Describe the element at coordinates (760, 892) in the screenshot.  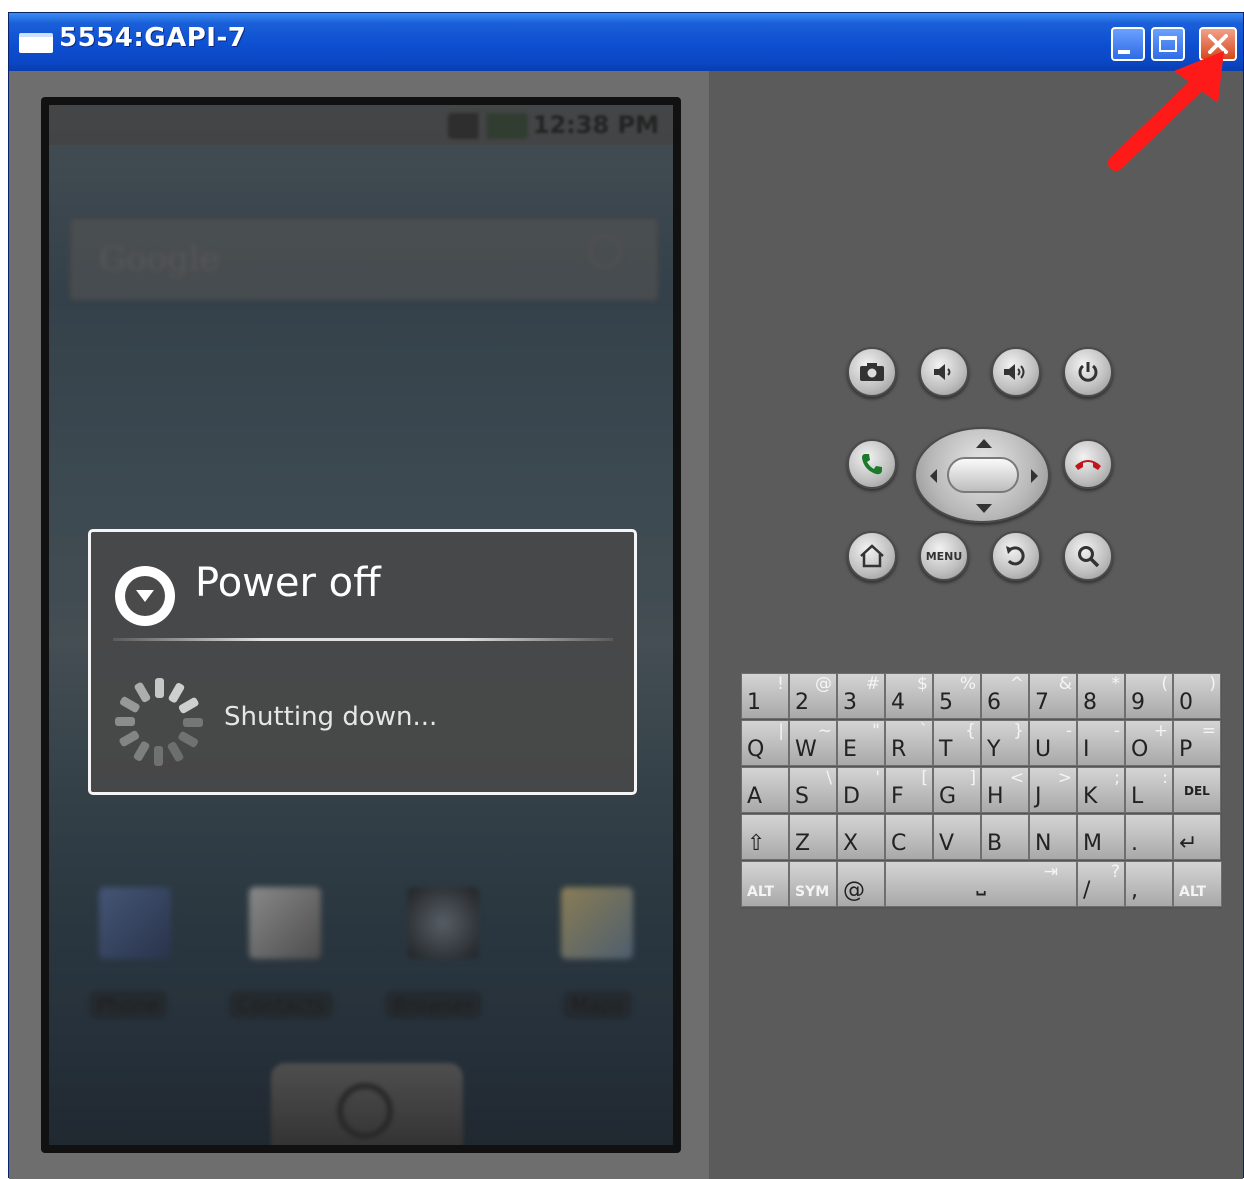
I see `key-label: ALT` at that location.